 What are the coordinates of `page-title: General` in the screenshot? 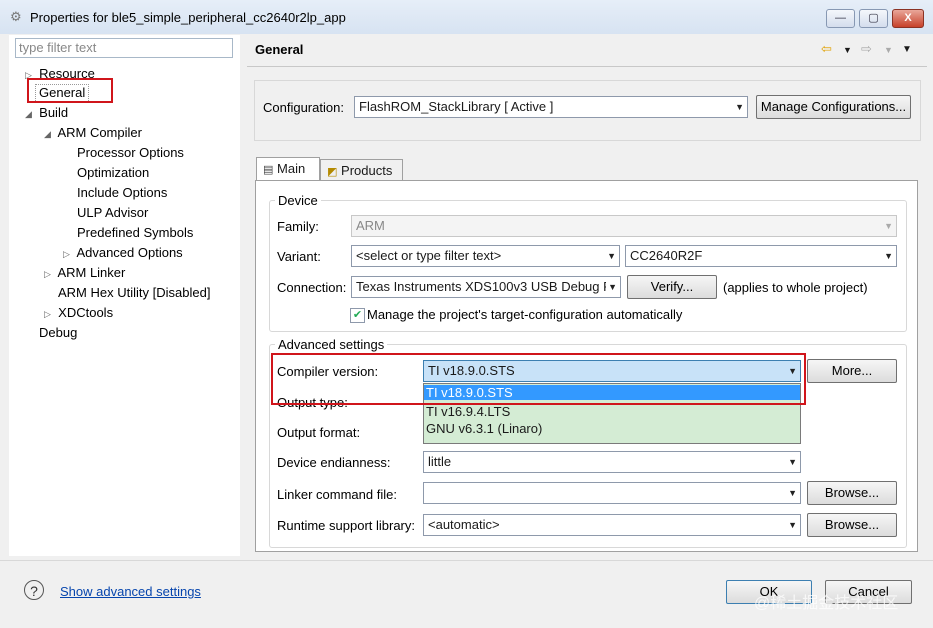 It's located at (279, 49).